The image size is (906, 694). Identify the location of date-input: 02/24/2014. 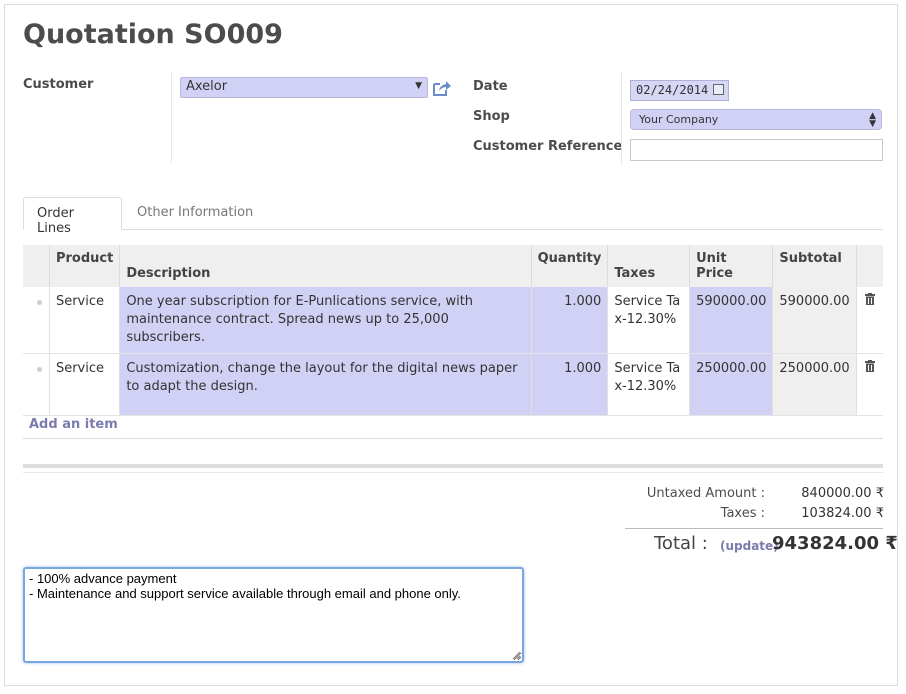
(679, 90).